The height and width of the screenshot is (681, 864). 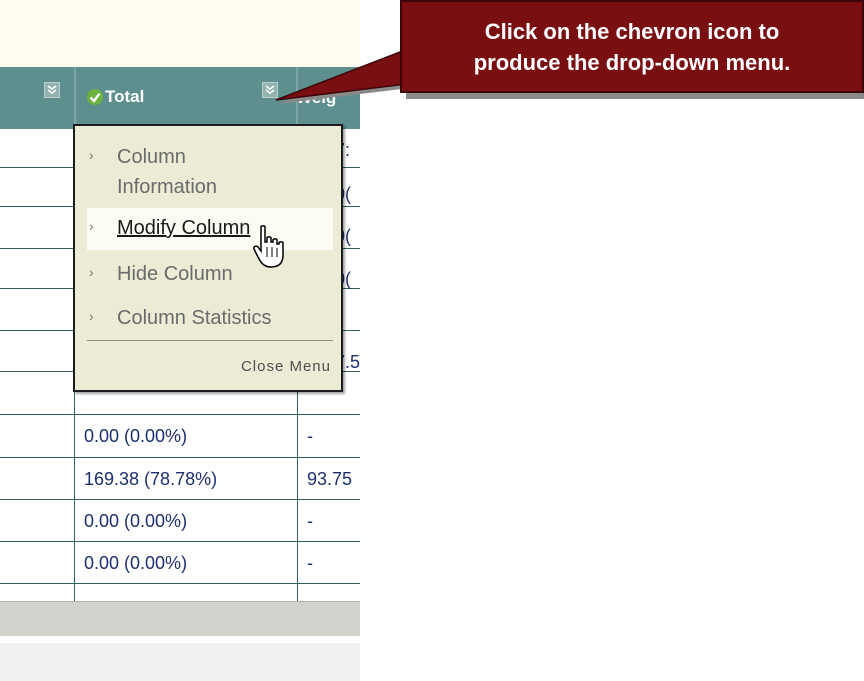 I want to click on menu-item-column-statistics: › Column Statistics, so click(x=180, y=318).